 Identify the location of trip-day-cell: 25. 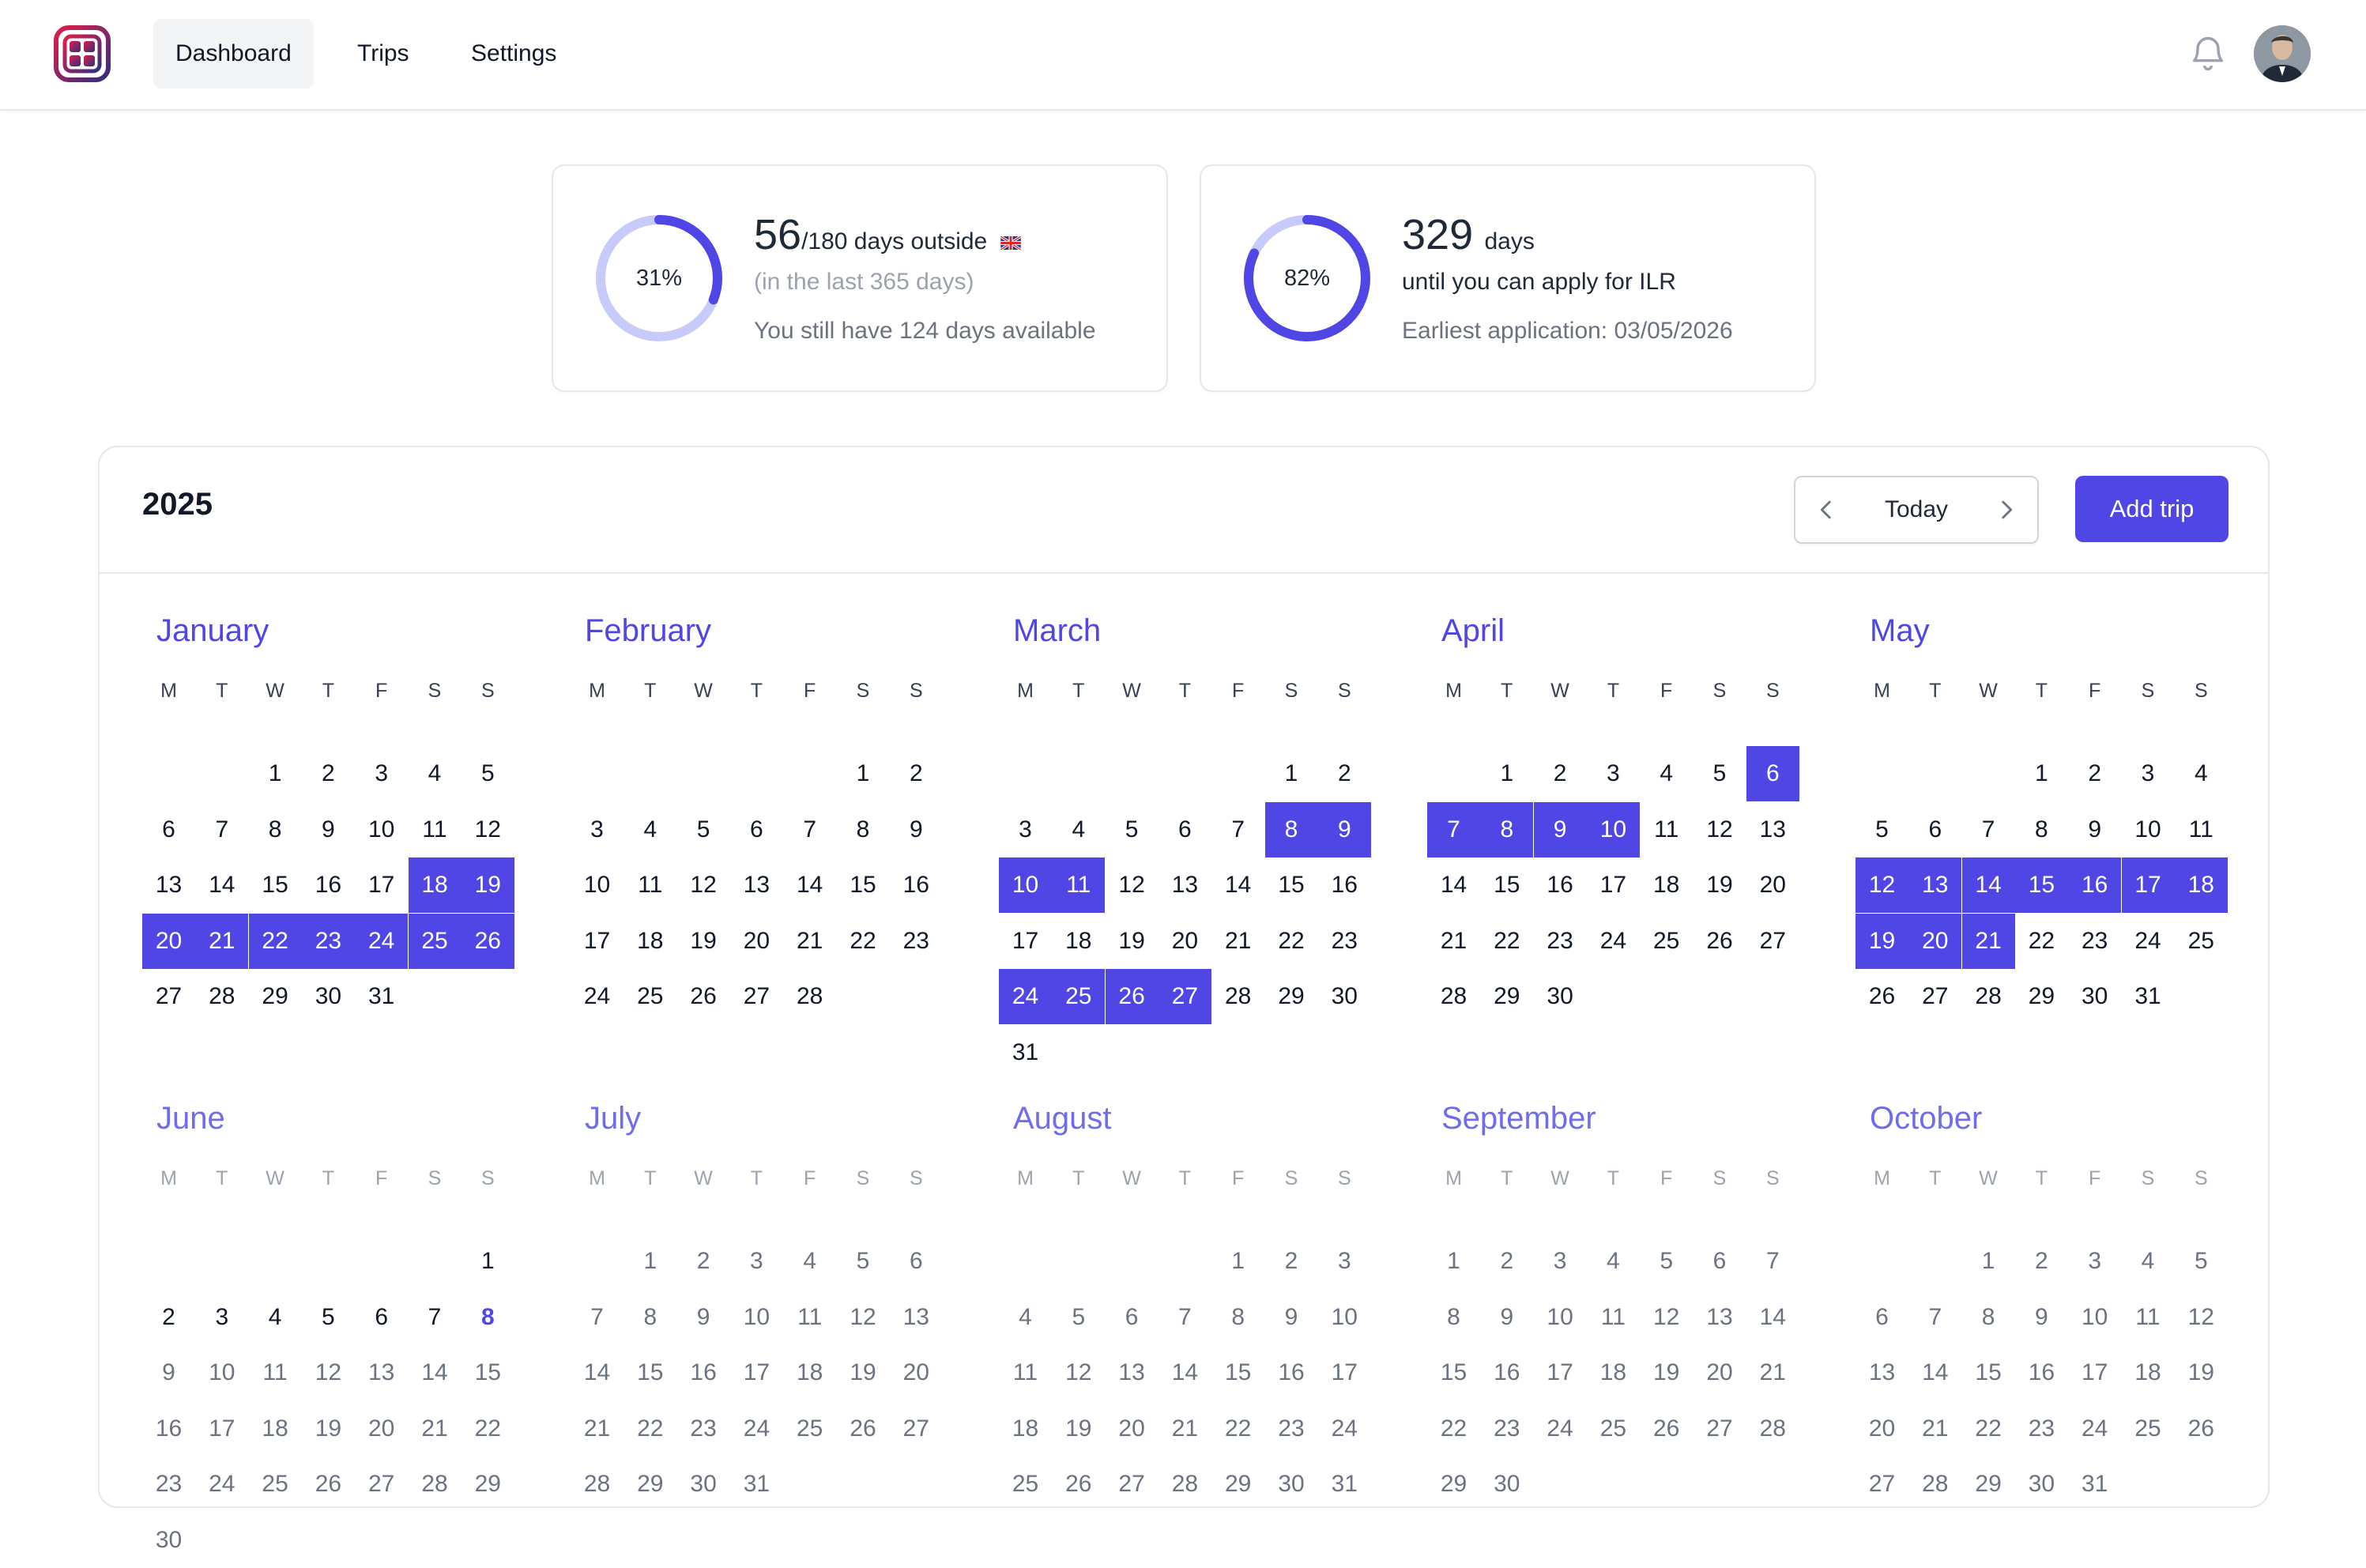
(1079, 997).